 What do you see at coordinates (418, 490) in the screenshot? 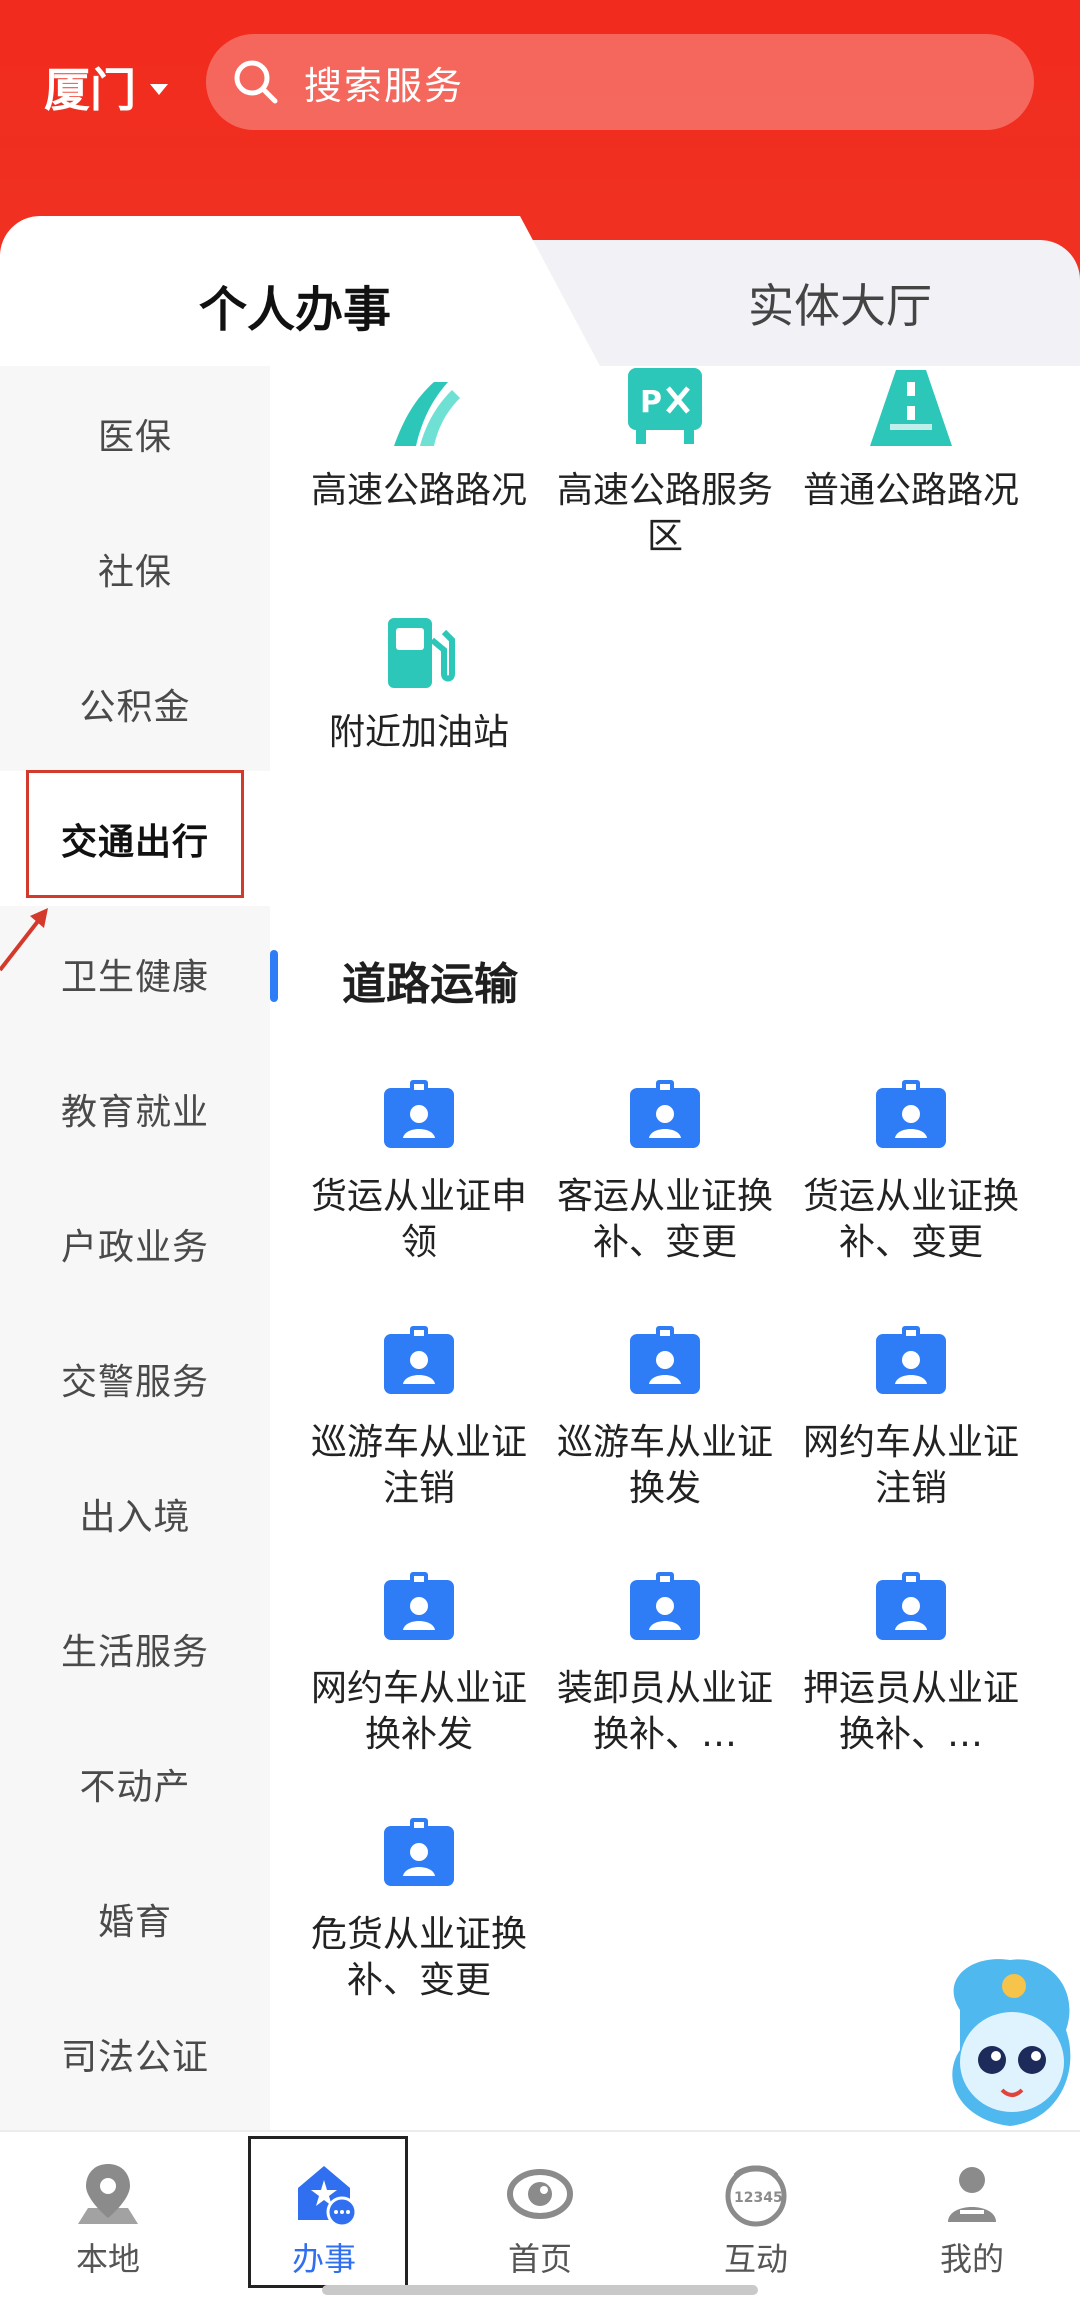
I see `service-label: 高速公路路况` at bounding box center [418, 490].